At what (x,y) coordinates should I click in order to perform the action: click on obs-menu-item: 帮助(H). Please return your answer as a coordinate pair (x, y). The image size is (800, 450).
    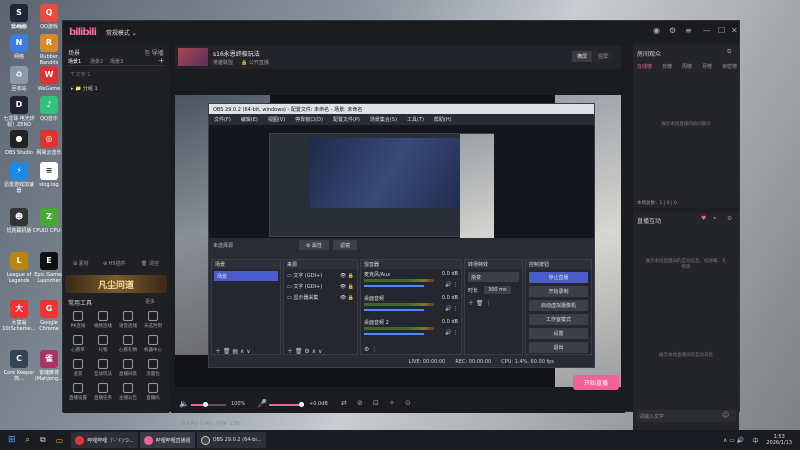
    Looking at the image, I should click on (443, 119).